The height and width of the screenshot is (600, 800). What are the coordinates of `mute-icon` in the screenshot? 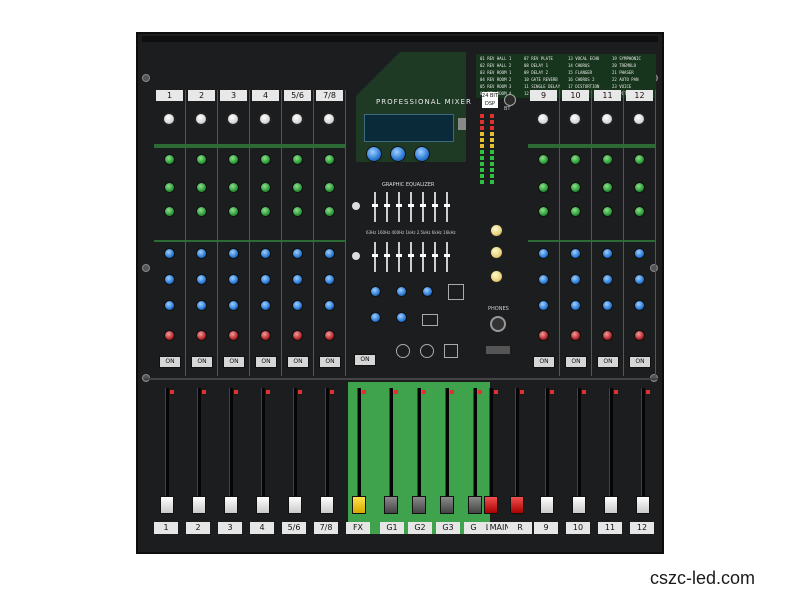 It's located at (456, 292).